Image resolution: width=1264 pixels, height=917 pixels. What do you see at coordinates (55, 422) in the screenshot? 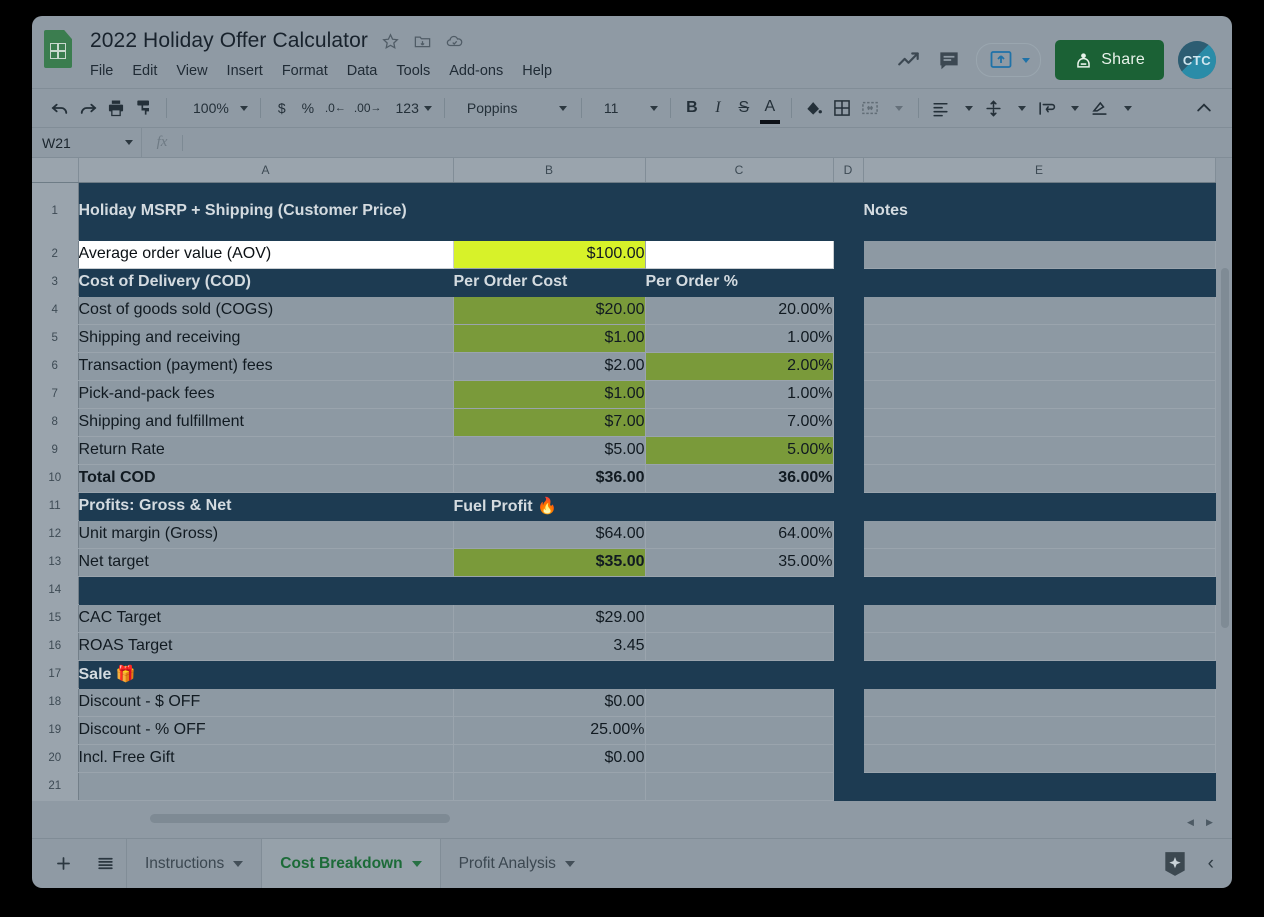
I see `row-header: 8` at bounding box center [55, 422].